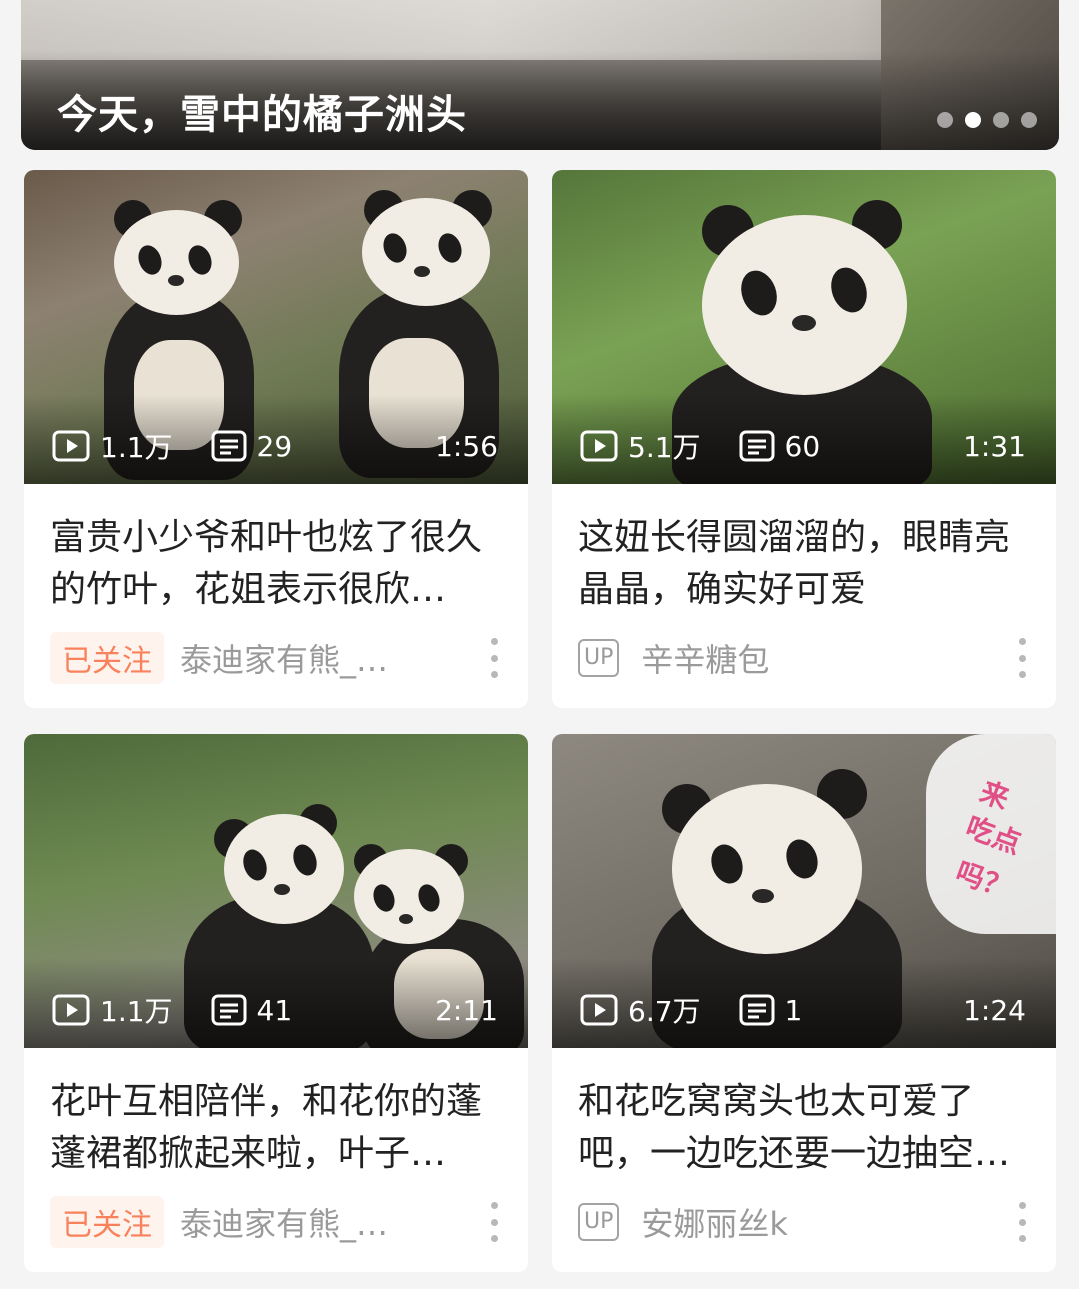 The height and width of the screenshot is (1289, 1079). What do you see at coordinates (987, 120) in the screenshot?
I see `carousel-indicator` at bounding box center [987, 120].